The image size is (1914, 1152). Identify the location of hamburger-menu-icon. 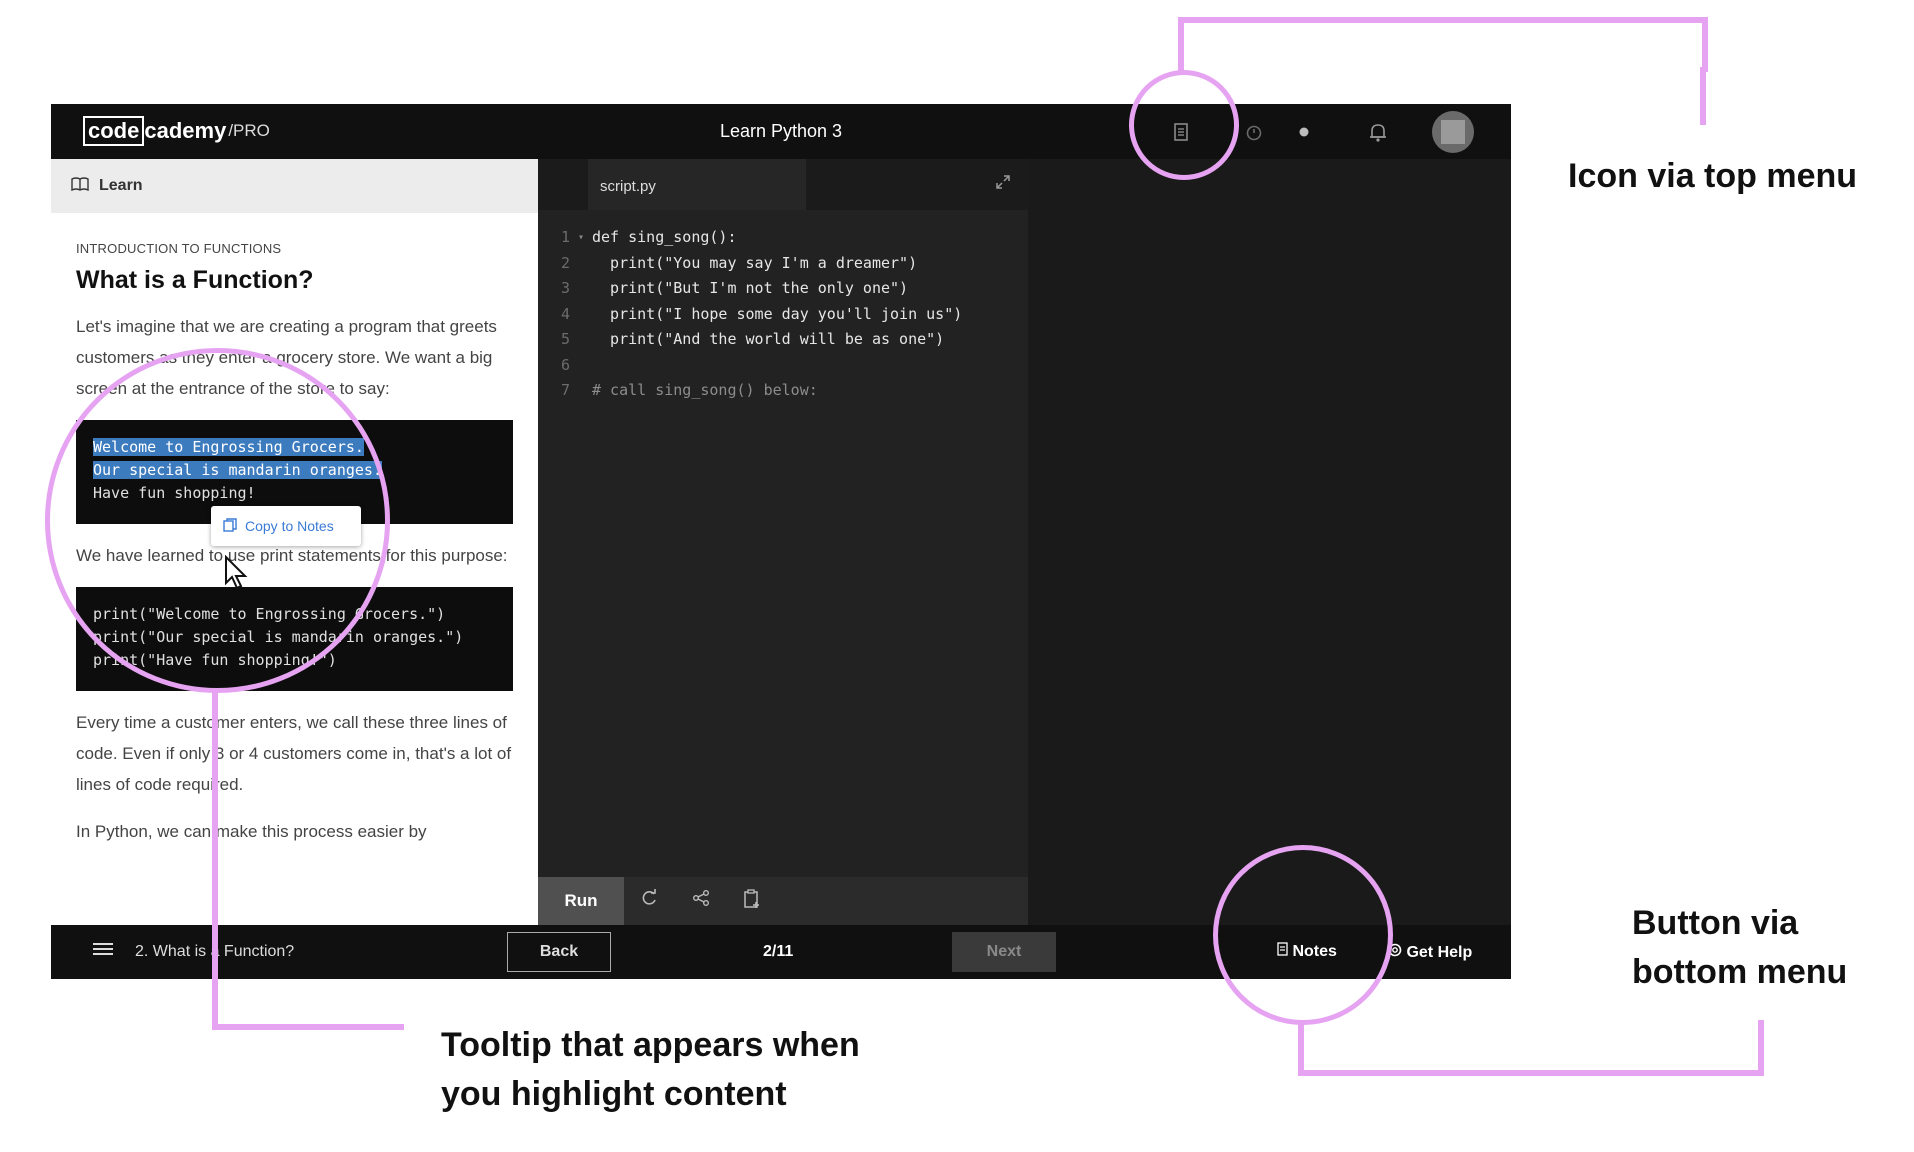
(103, 951).